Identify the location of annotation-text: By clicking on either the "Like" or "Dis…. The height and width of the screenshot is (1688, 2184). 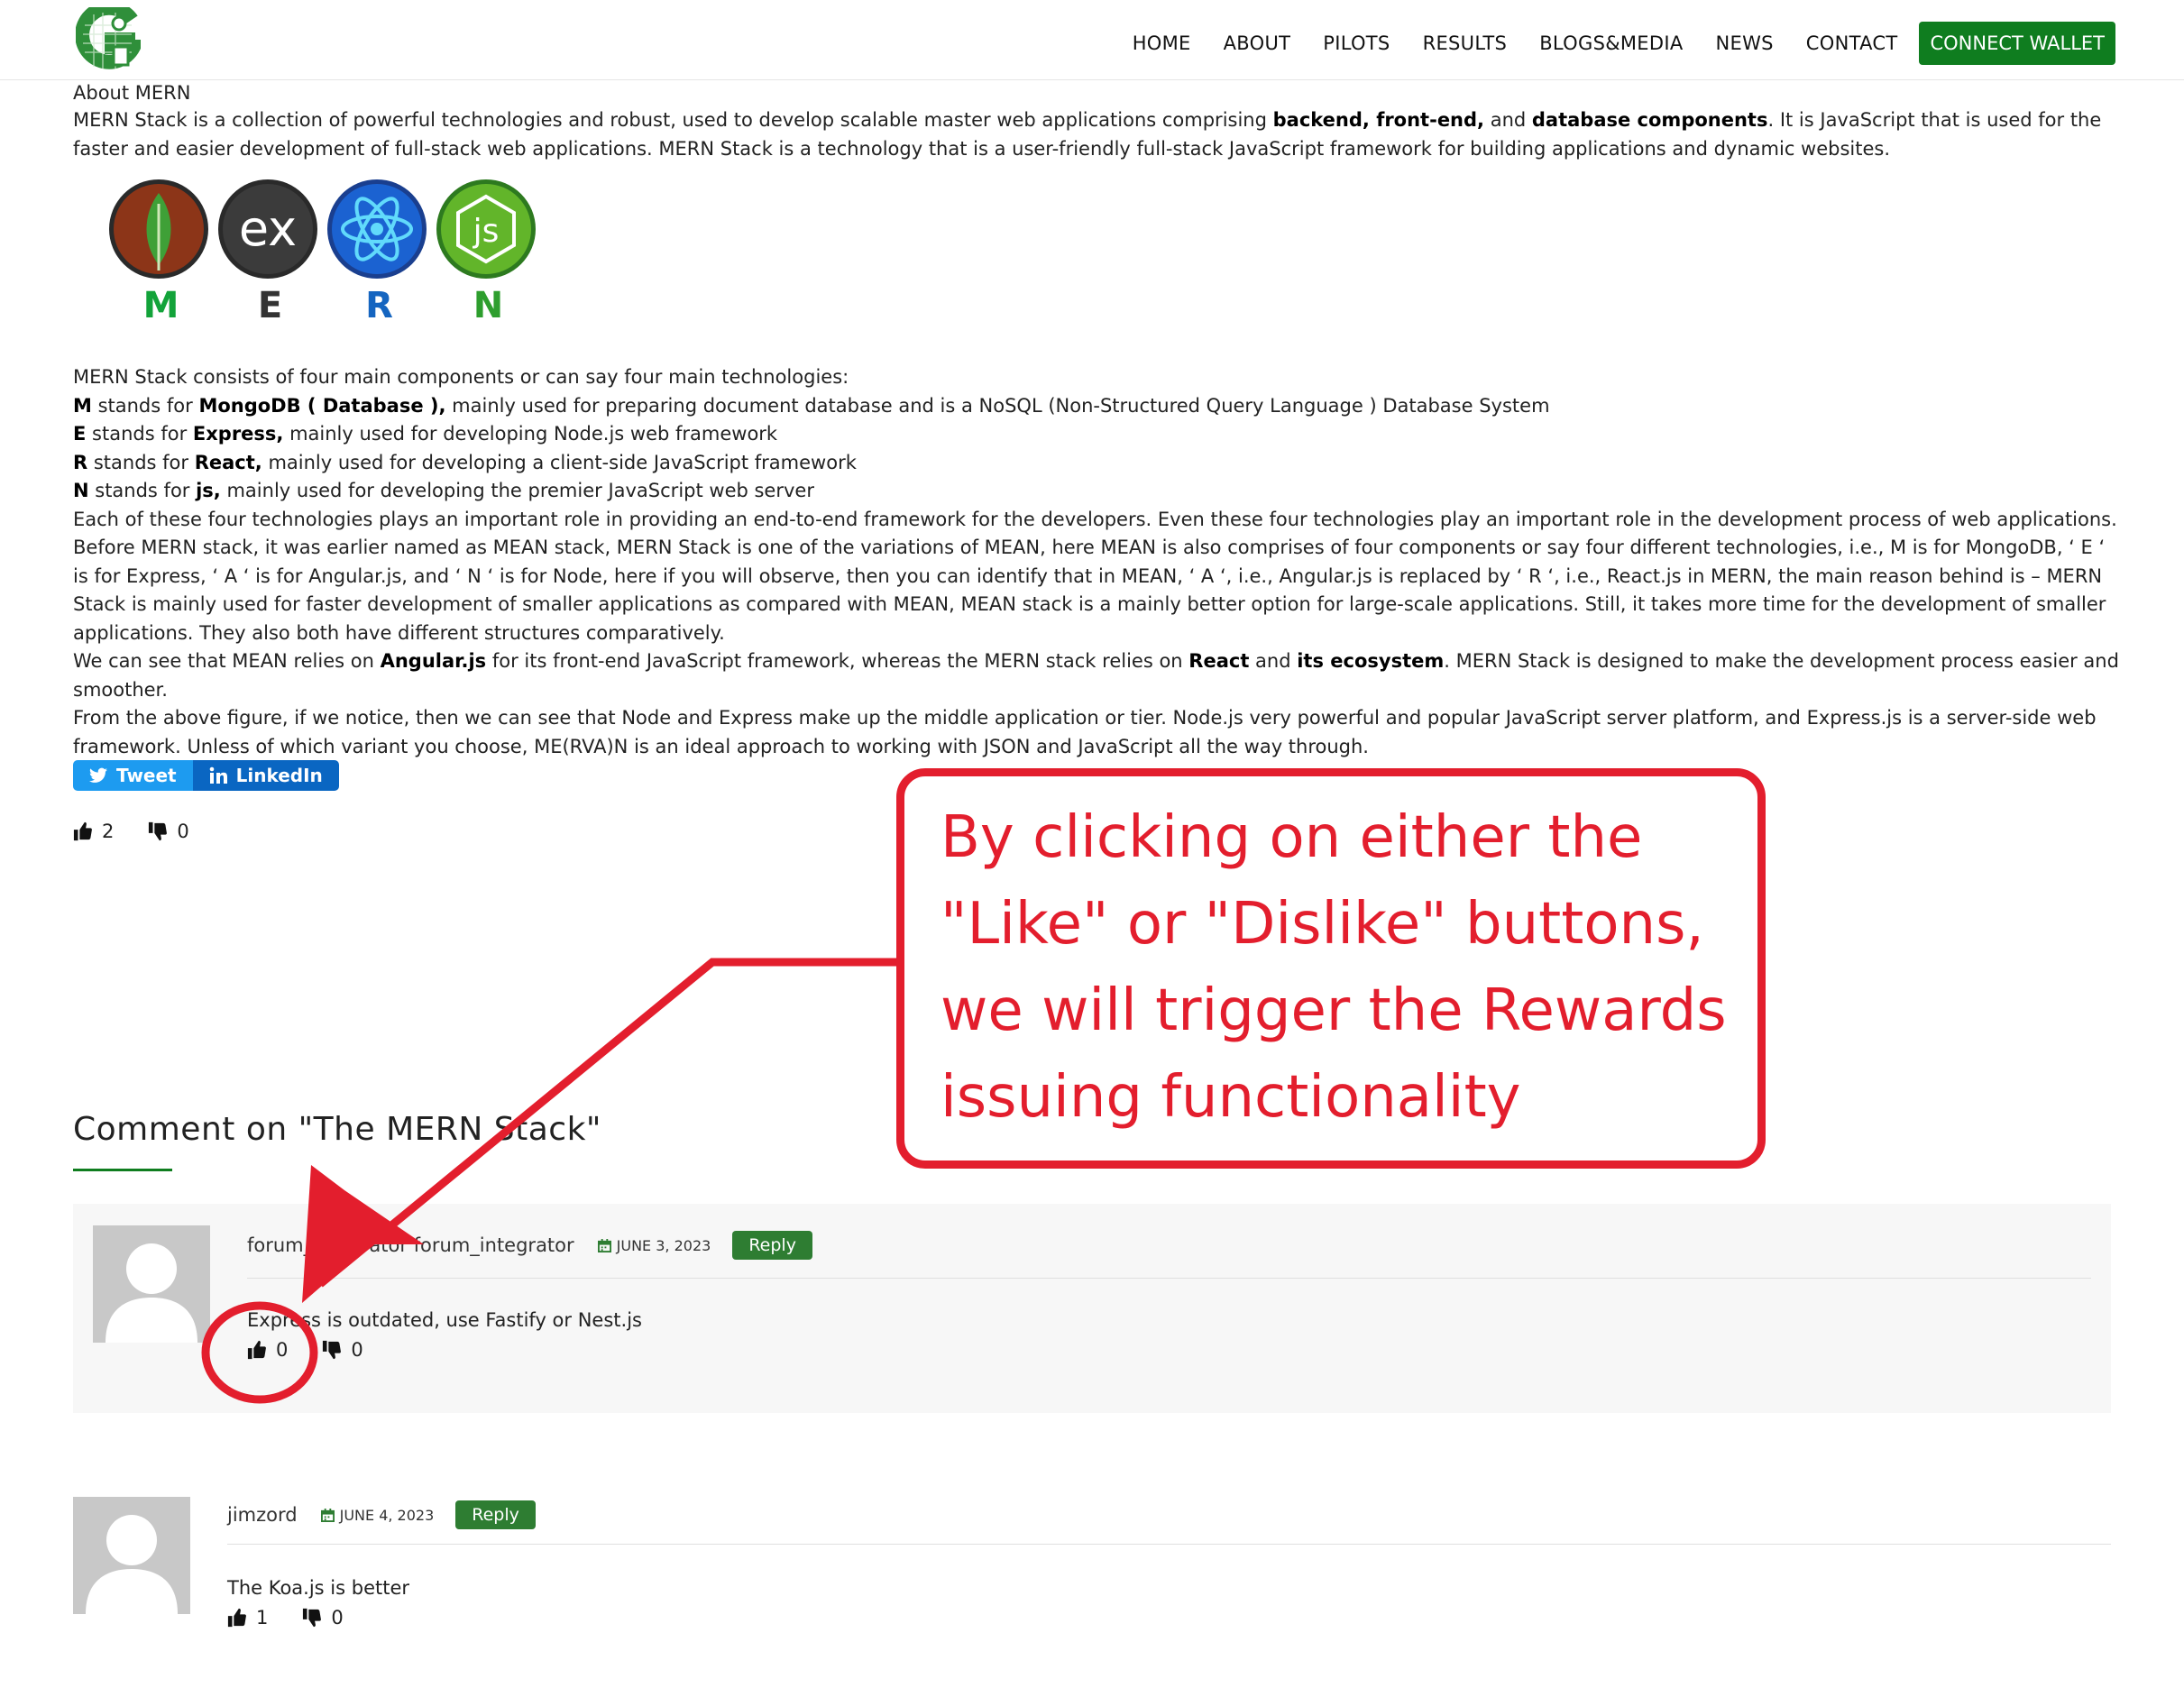
(1334, 967).